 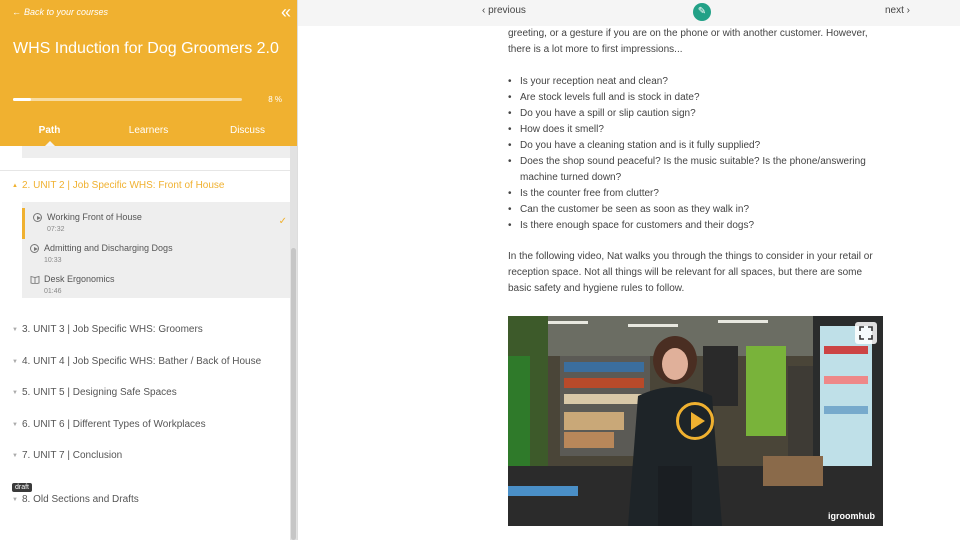 I want to click on play-icon, so click(x=695, y=421).